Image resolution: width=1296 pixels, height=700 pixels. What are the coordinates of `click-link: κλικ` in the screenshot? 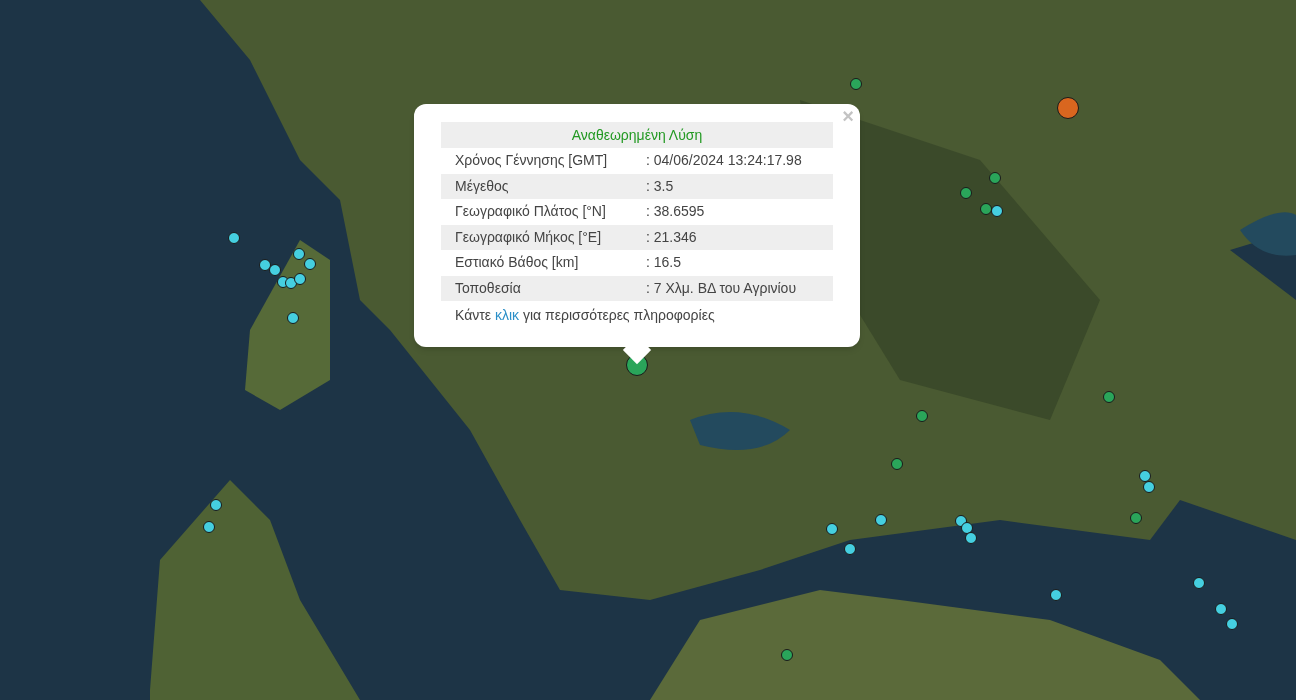 It's located at (507, 315).